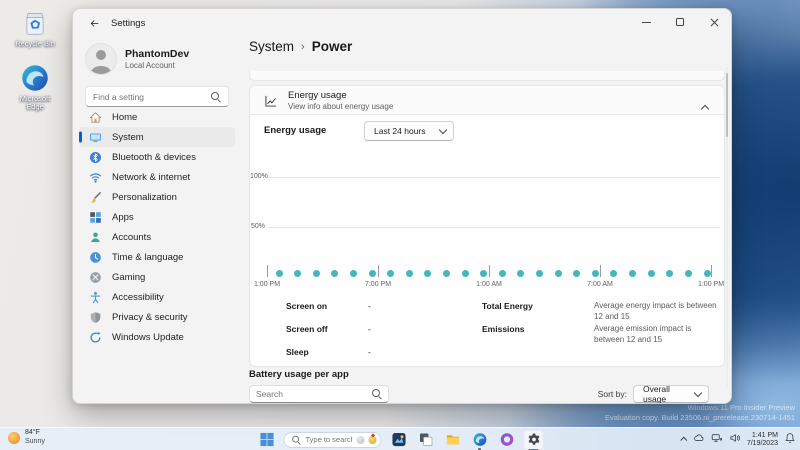  Describe the element at coordinates (94, 23) in the screenshot. I see `back-button` at that location.